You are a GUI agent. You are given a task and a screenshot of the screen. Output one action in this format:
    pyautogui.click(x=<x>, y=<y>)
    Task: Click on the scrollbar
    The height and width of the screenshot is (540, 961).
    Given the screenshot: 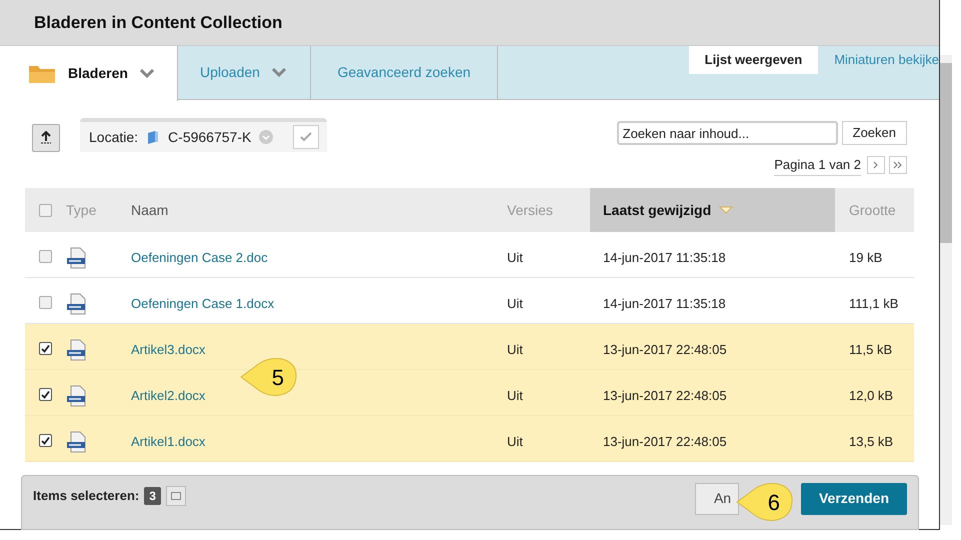 What is the action you would take?
    pyautogui.click(x=946, y=290)
    